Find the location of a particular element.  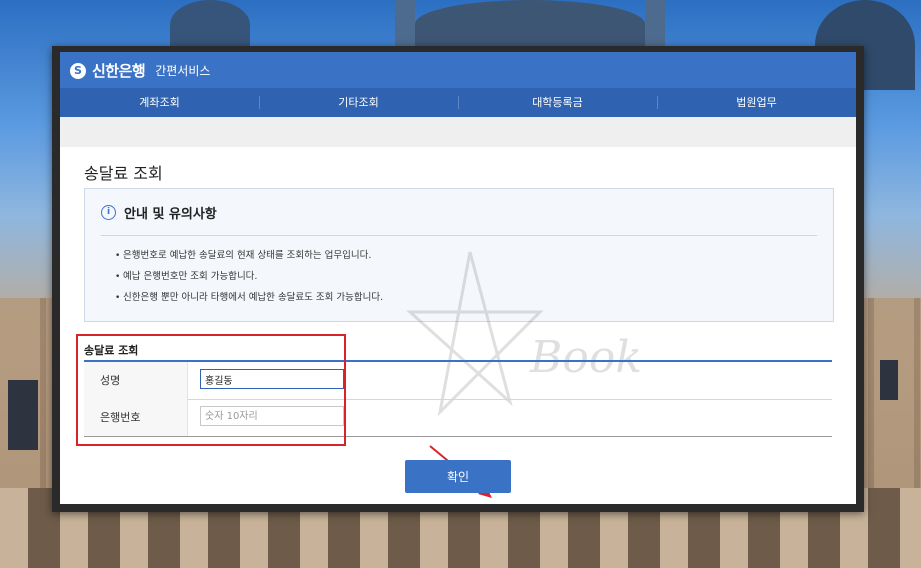

header-bar: S 신한은행 간편서비스 is located at coordinates (458, 70).